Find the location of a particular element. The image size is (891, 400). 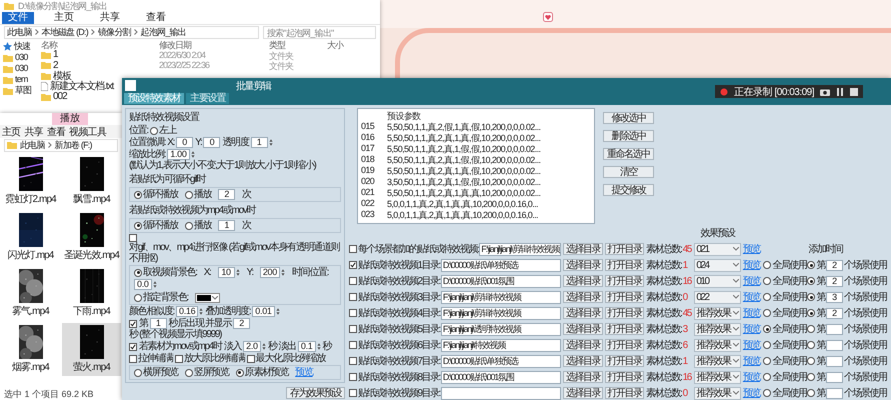

path-field: F:\jianji\jianji\特效视频 is located at coordinates (500, 345).